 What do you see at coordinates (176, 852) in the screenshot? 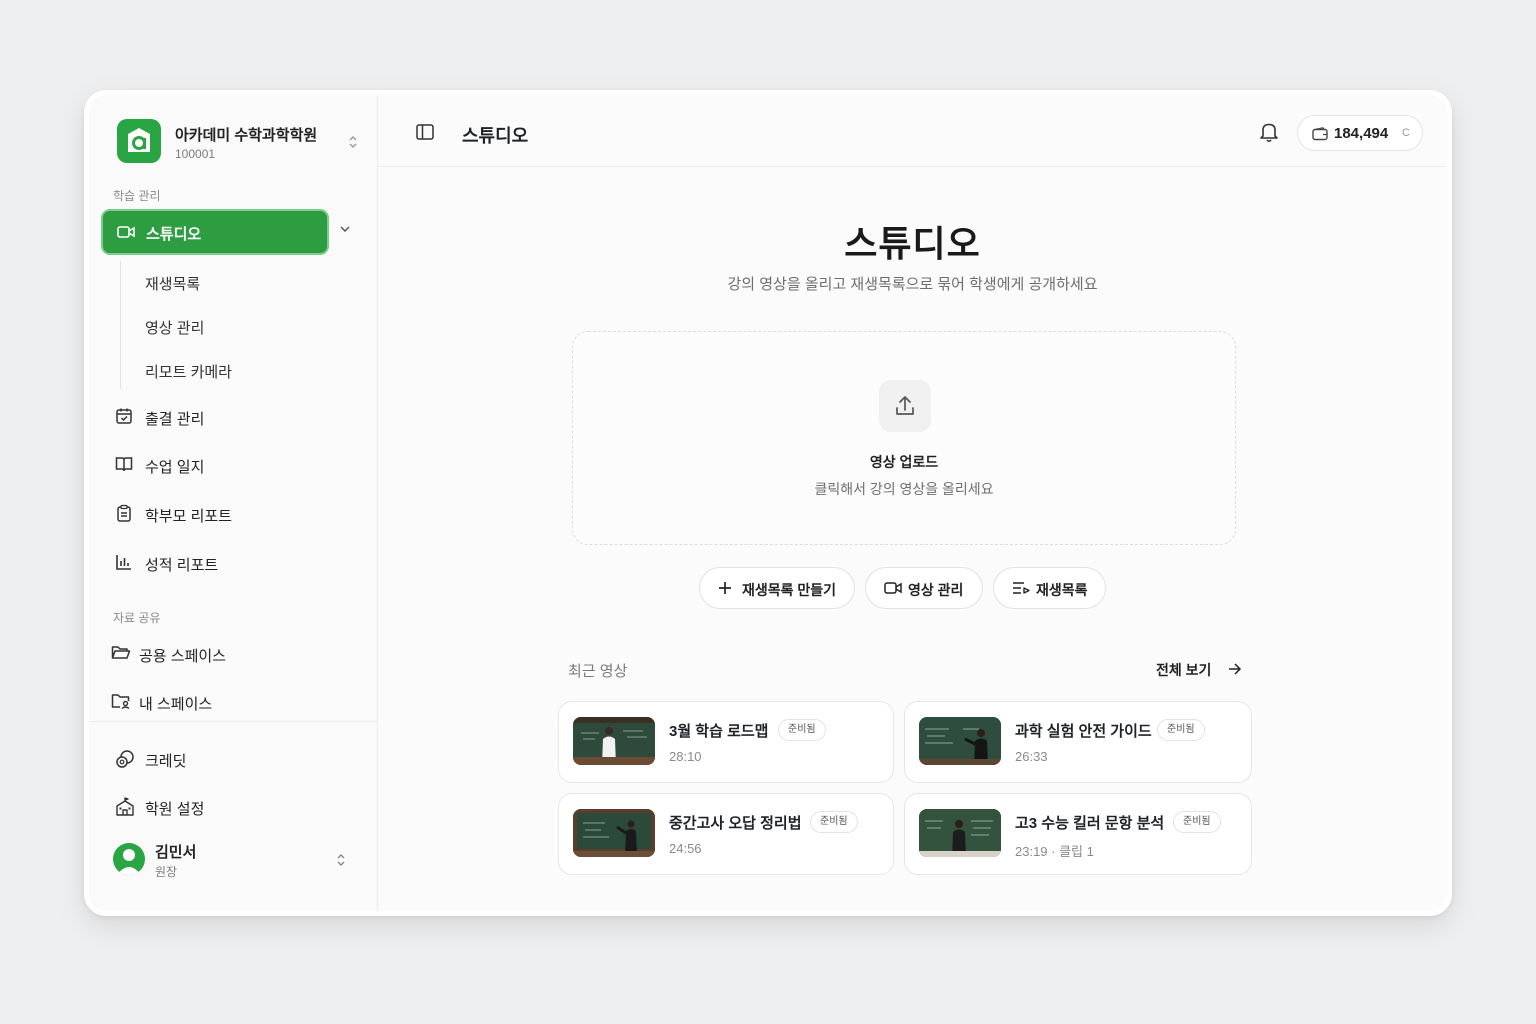
I see `user-name: 김민서` at bounding box center [176, 852].